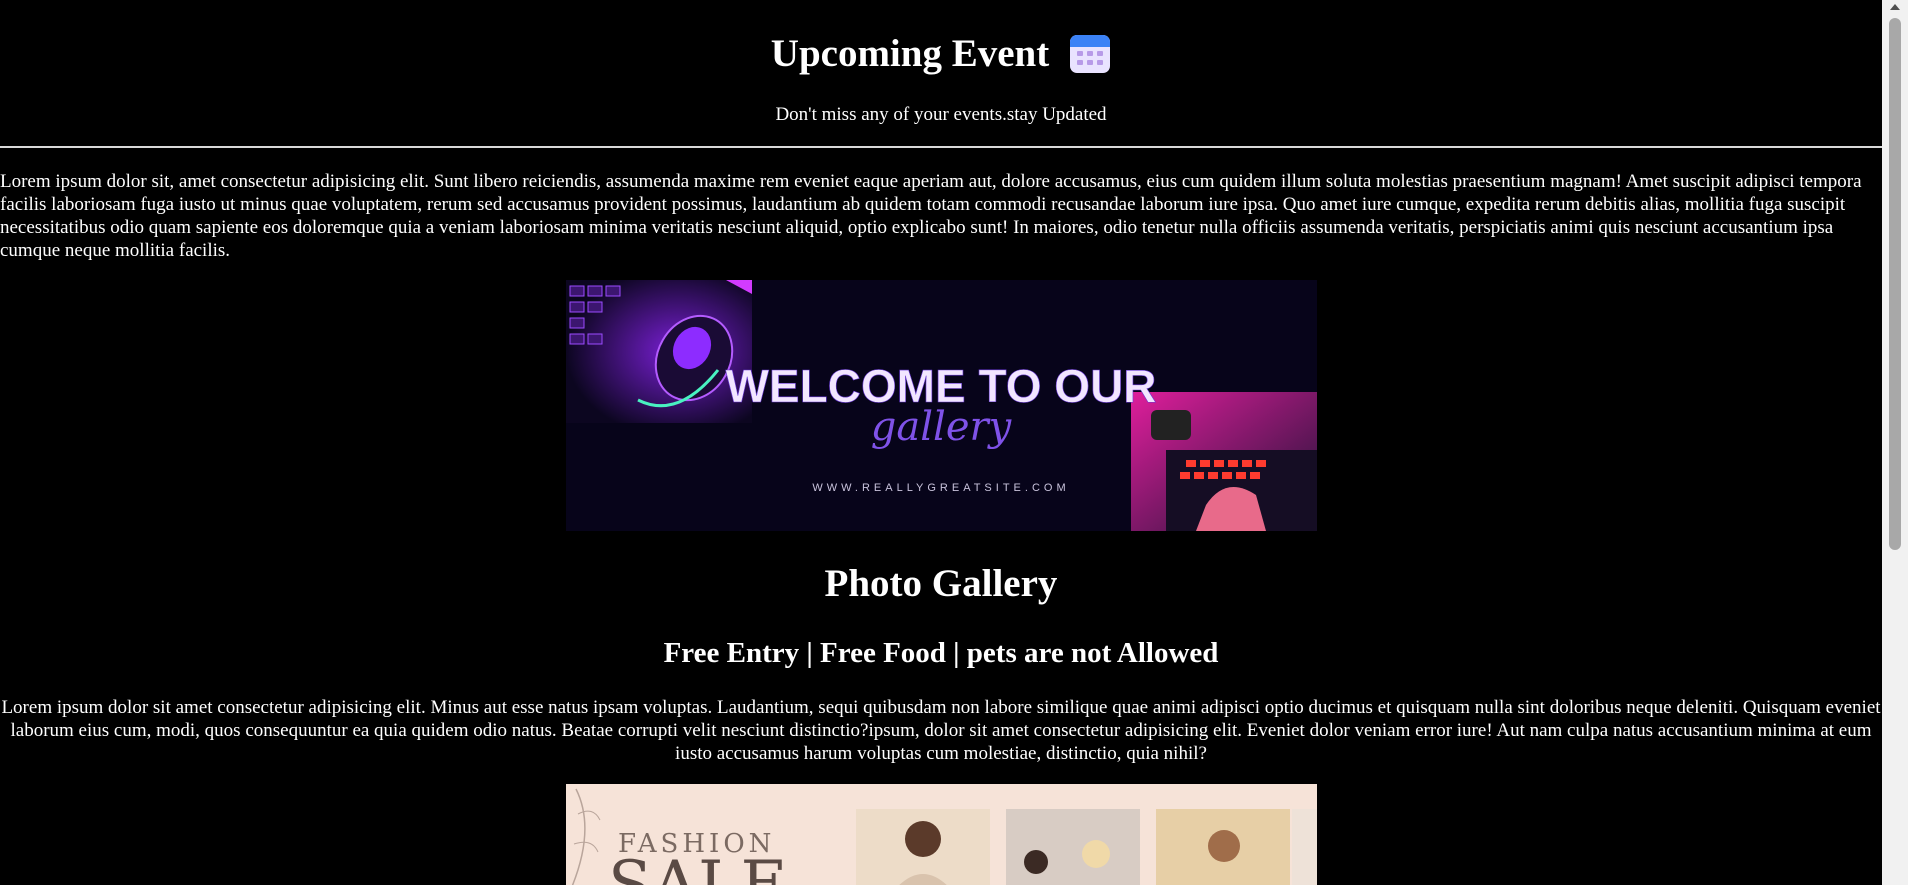  What do you see at coordinates (941, 583) in the screenshot?
I see `gallery-title: Photo Gallery` at bounding box center [941, 583].